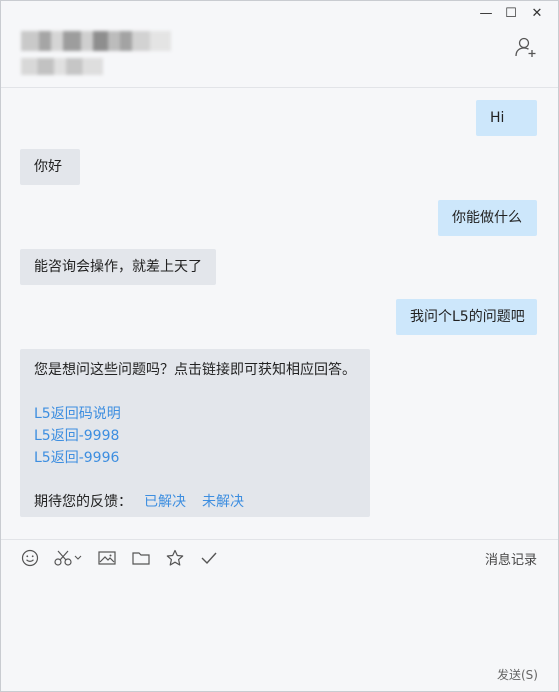 The image size is (559, 692). What do you see at coordinates (30, 558) in the screenshot?
I see `emoji-icon` at bounding box center [30, 558].